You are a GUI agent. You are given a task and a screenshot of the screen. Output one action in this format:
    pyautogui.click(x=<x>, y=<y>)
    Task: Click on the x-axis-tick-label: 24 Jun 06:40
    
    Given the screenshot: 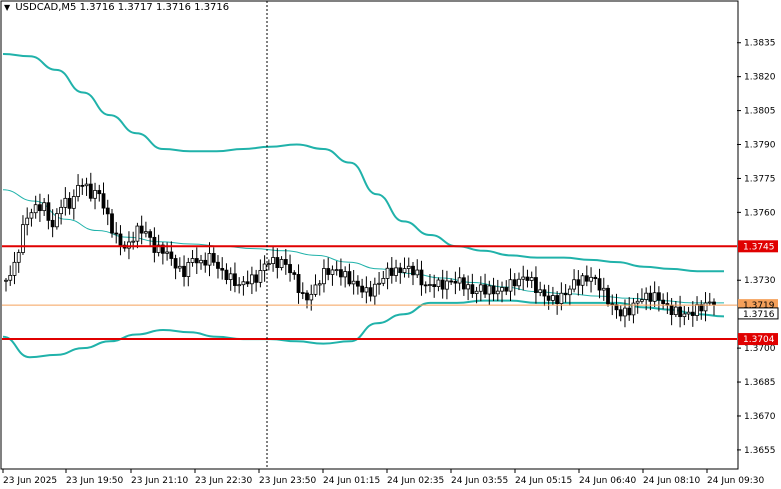 What is the action you would take?
    pyautogui.click(x=607, y=481)
    